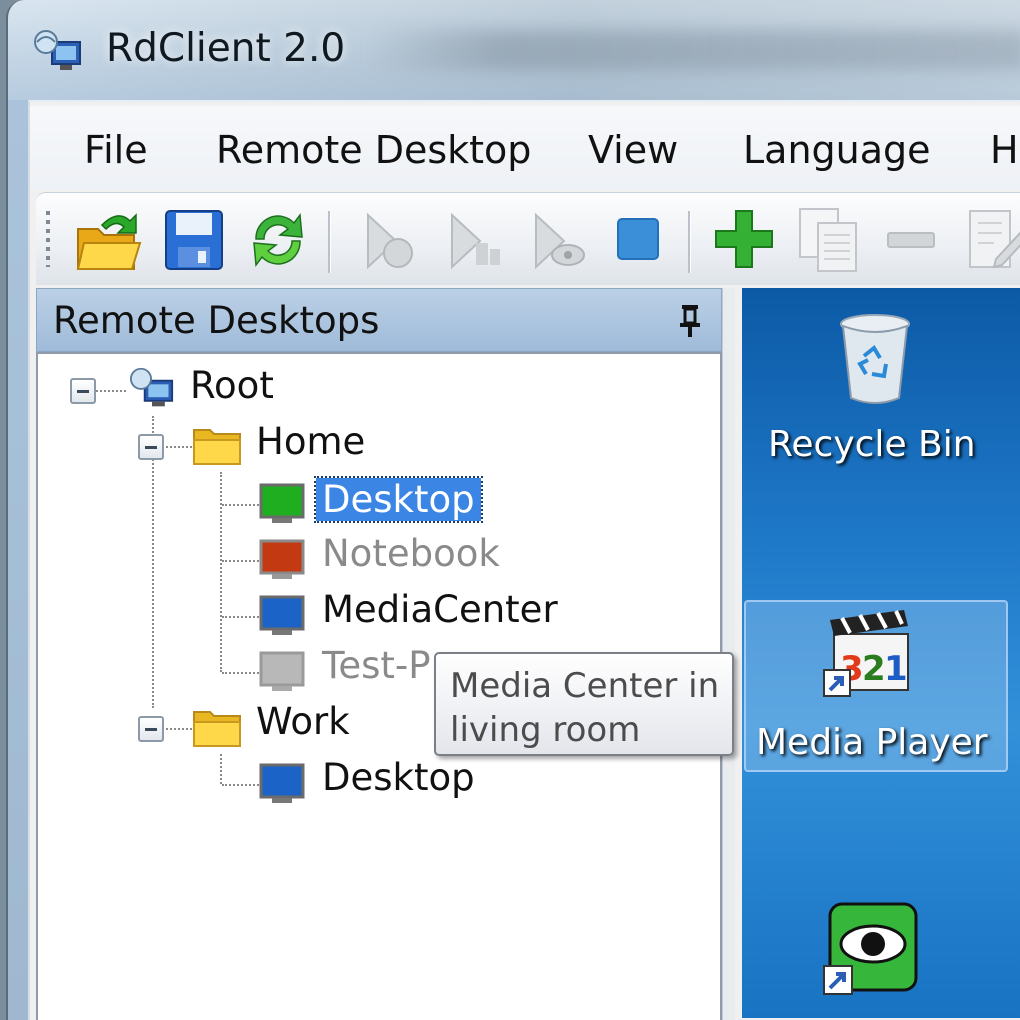 The image size is (1020, 1020). What do you see at coordinates (373, 150) in the screenshot?
I see `menu-remote-desktop: Remote Desktop` at bounding box center [373, 150].